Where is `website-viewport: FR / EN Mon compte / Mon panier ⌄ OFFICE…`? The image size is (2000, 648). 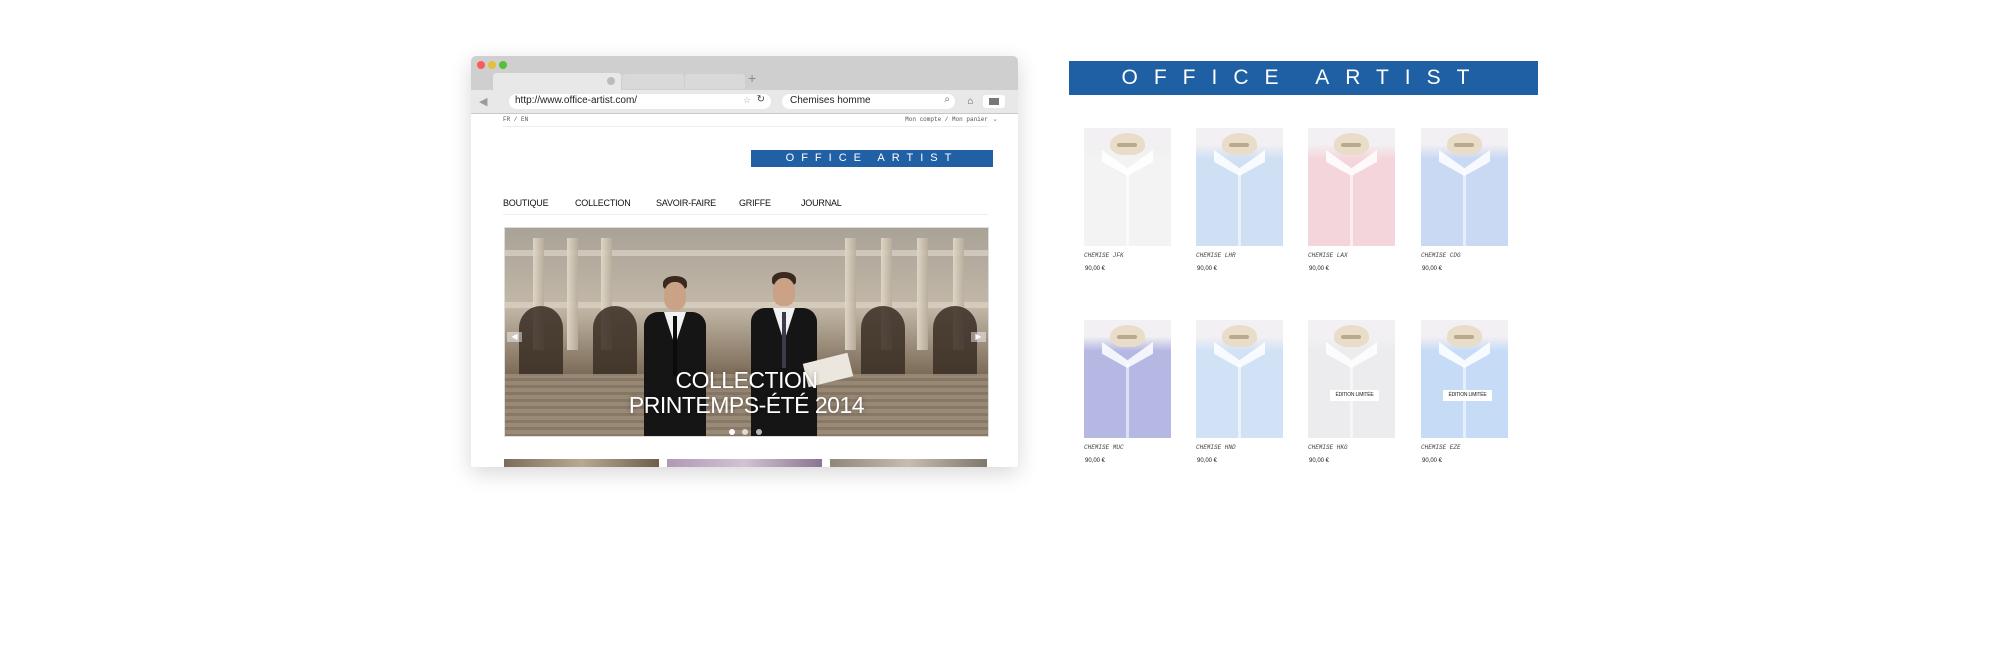
website-viewport: FR / EN Mon compte / Mon panier ⌄ OFFICE… is located at coordinates (744, 290).